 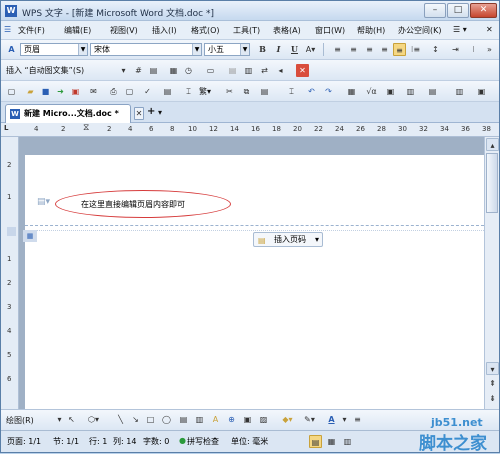 What do you see at coordinates (31, 30) in the screenshot?
I see `menu-file: 文件(F)` at bounding box center [31, 30].